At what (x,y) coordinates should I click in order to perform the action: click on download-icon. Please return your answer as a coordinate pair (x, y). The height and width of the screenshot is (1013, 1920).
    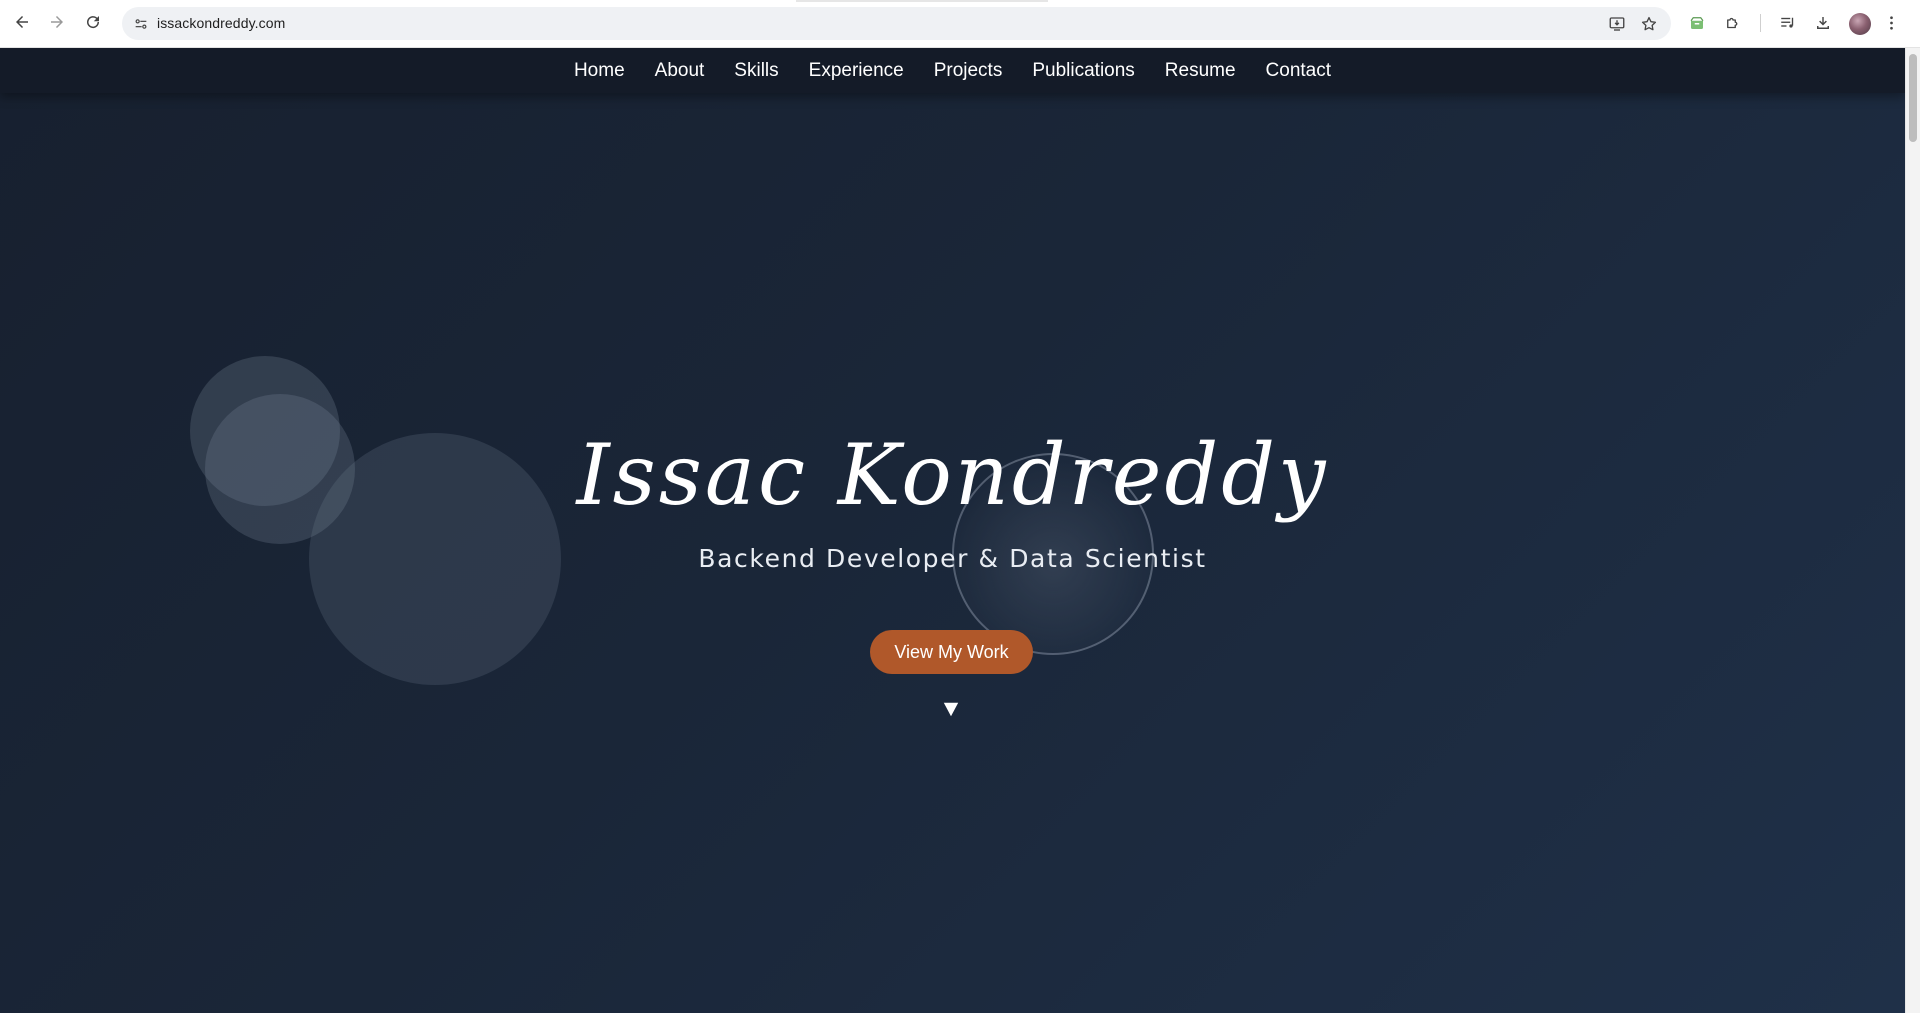
    Looking at the image, I should click on (1823, 23).